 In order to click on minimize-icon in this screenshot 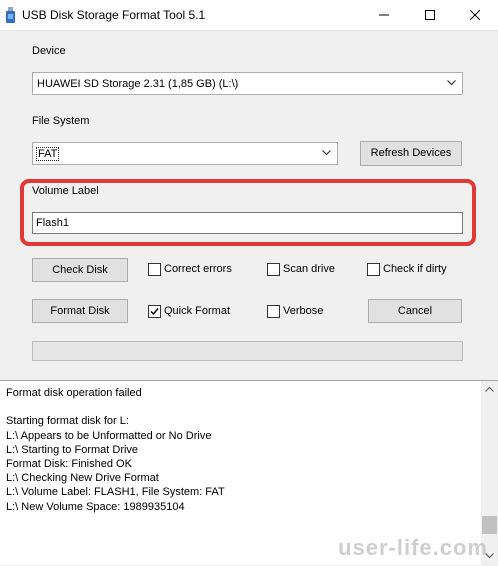, I will do `click(384, 15)`.